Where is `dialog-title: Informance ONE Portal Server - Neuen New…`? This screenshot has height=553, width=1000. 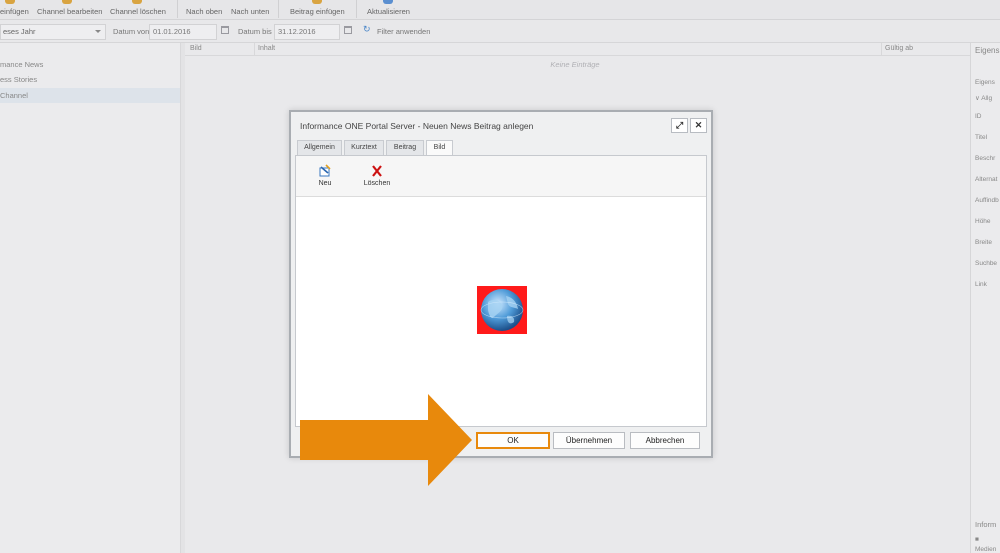 dialog-title: Informance ONE Portal Server - Neuen New… is located at coordinates (417, 126).